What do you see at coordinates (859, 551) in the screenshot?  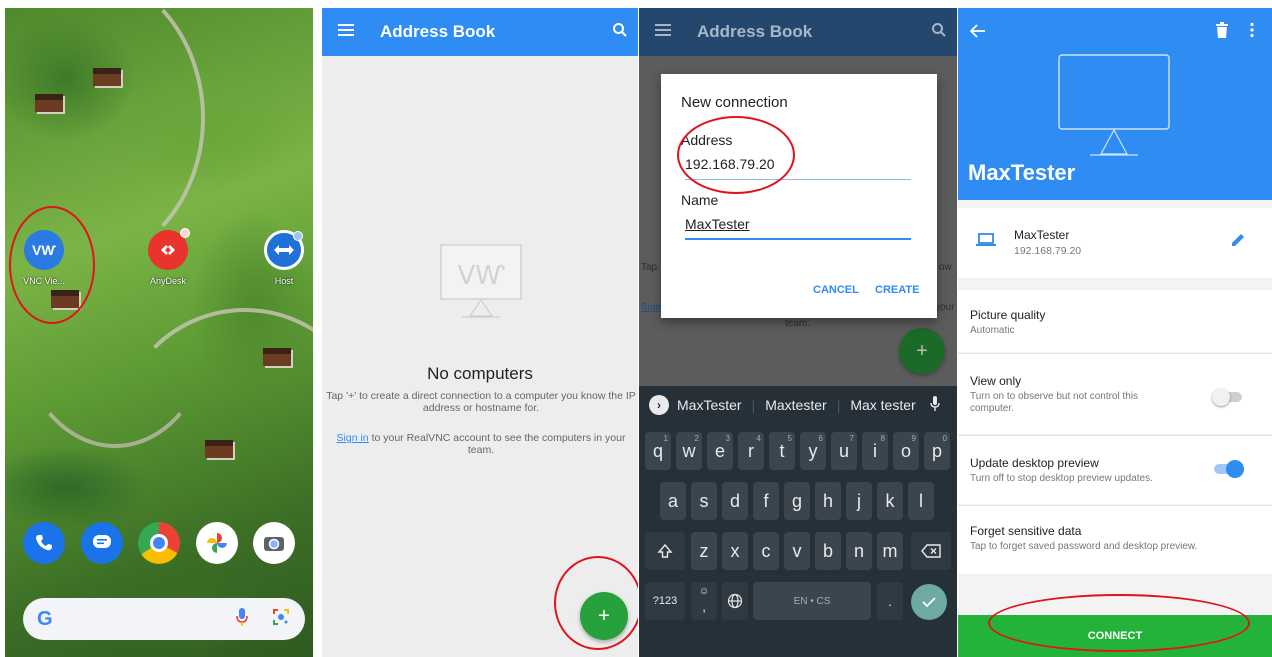 I see `key-n: n` at bounding box center [859, 551].